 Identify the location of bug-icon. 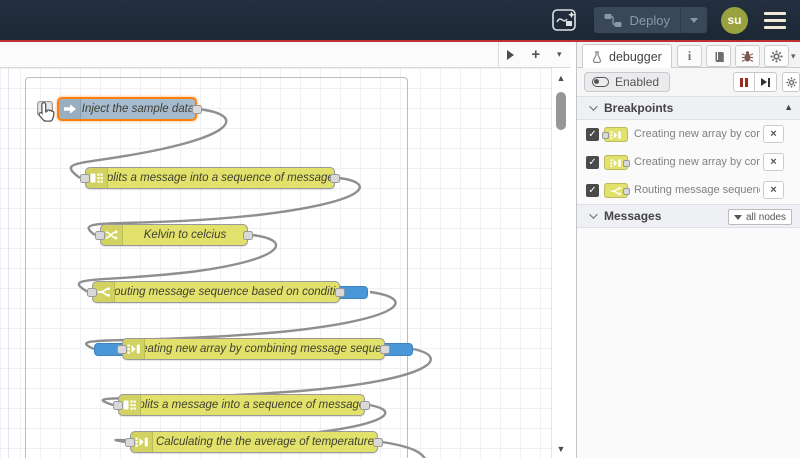
(747, 56).